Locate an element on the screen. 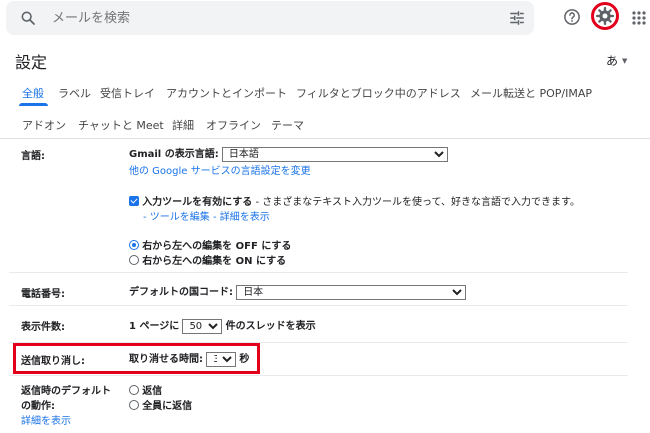 The height and width of the screenshot is (433, 650). row-label-line1: 返信時のデフォルト is located at coordinates (66, 391).